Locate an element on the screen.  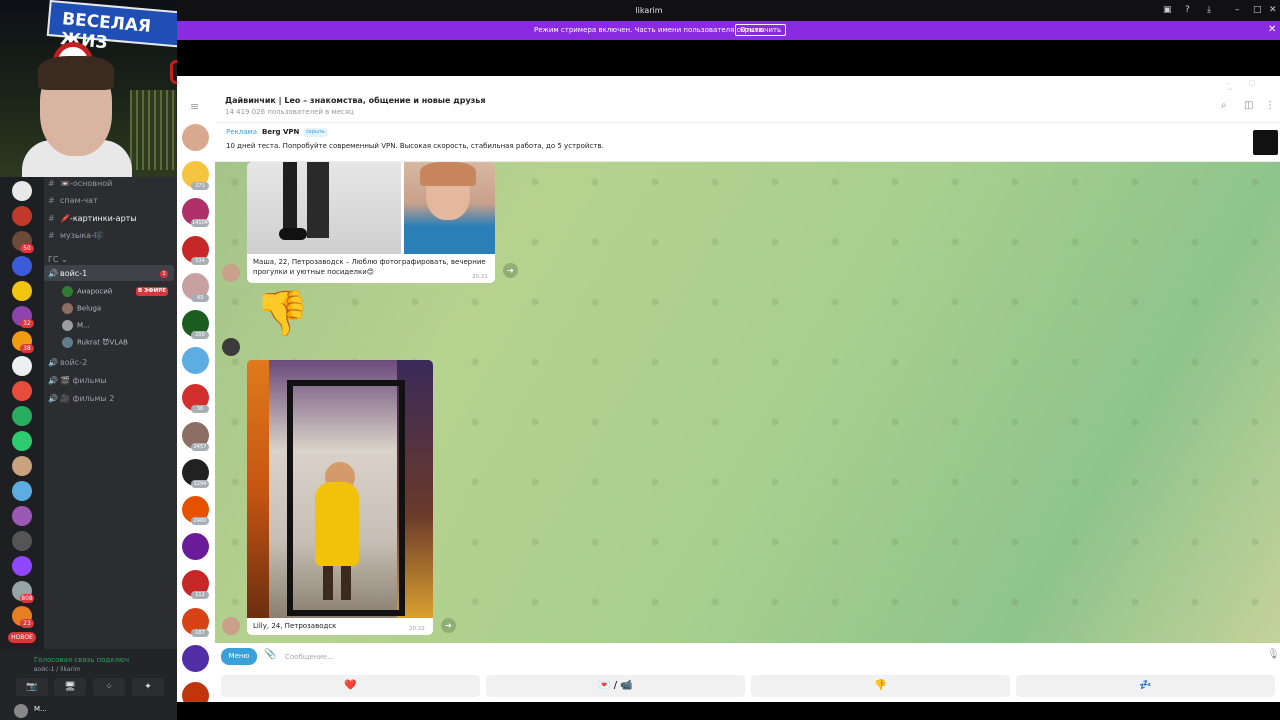
sidebar-toggle-icon: ◫ is located at coordinates (1248, 105).